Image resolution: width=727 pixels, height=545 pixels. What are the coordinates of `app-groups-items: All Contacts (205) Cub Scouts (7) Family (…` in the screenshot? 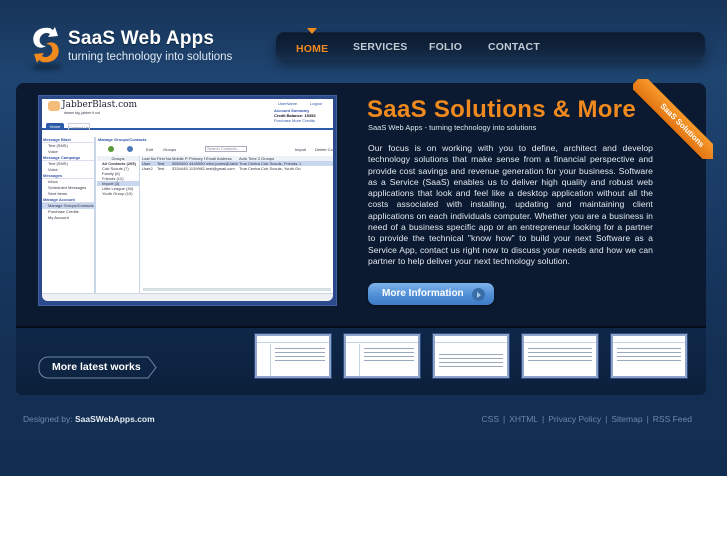 It's located at (118, 178).